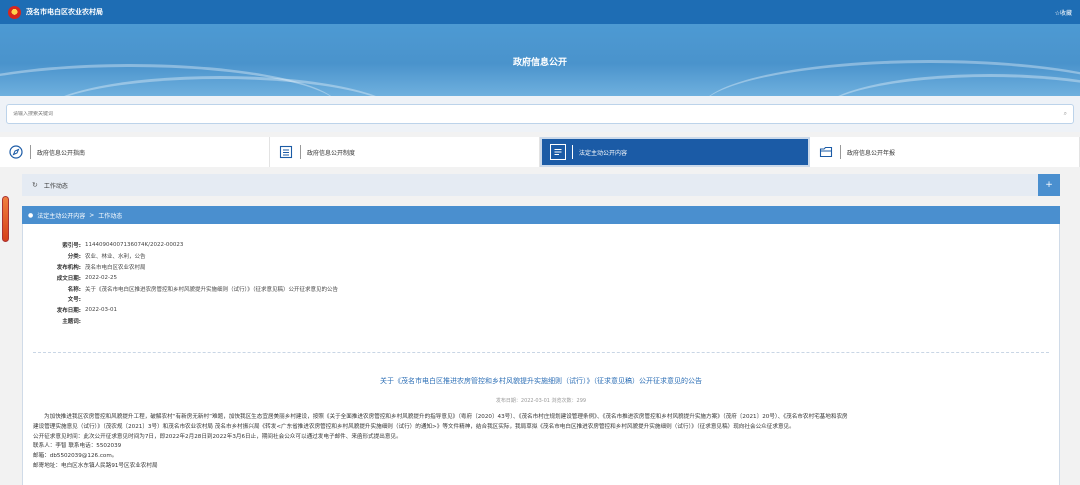 The image size is (1080, 485). Describe the element at coordinates (95, 465) in the screenshot. I see `article-paragraph: 邮寄地址：电白区水东镇人民路91号区农业农村局` at that location.